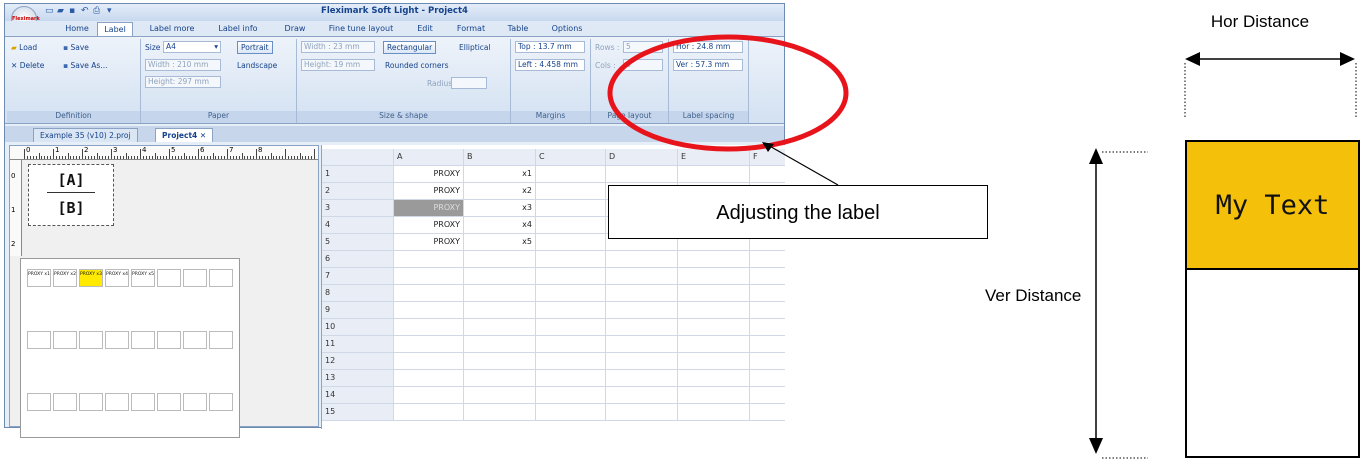  Describe the element at coordinates (358, 276) in the screenshot. I see `row-header: 7` at that location.